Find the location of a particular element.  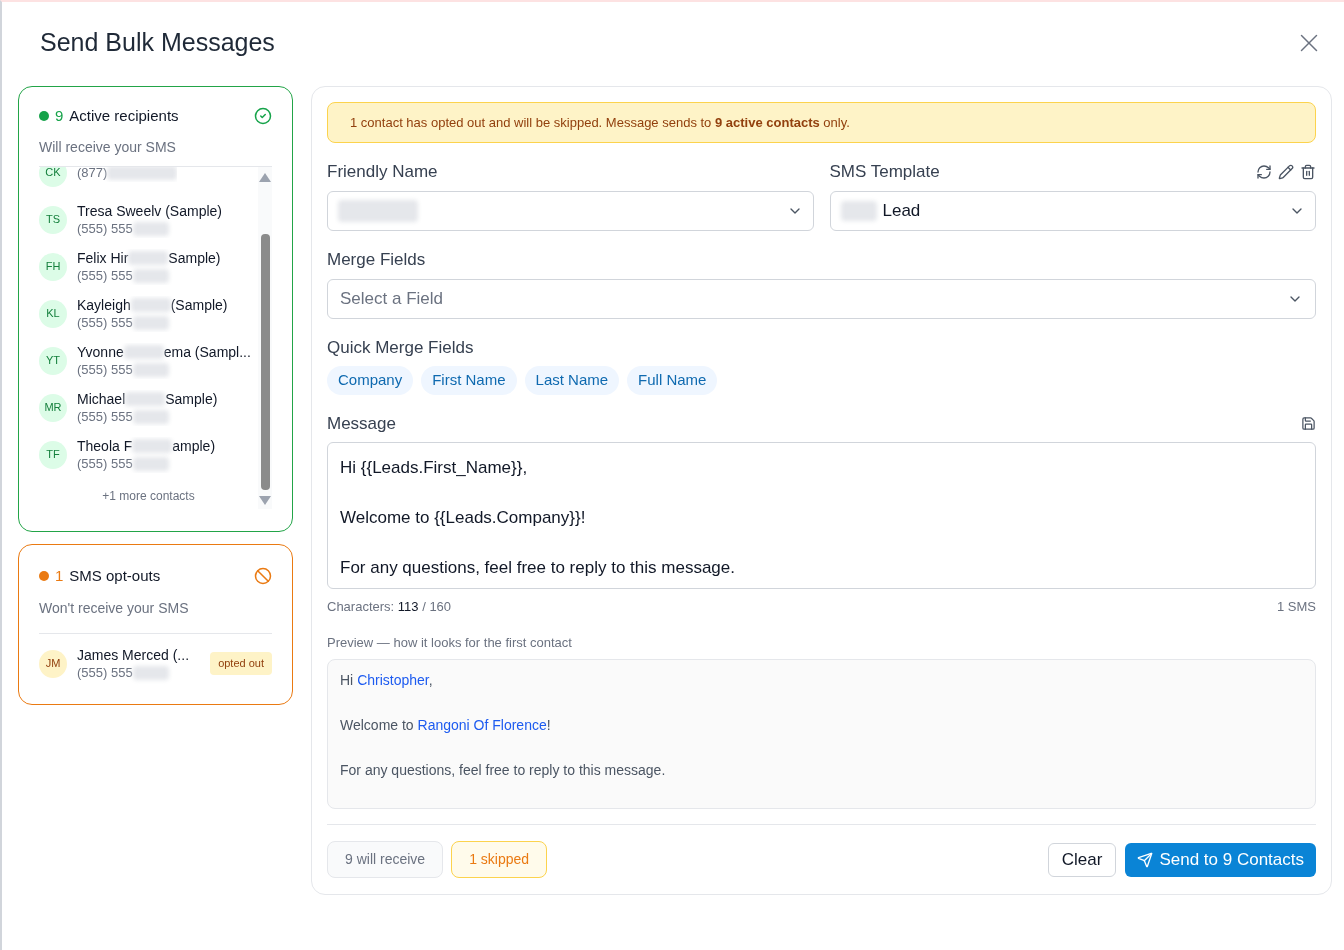

avatar: YT is located at coordinates (53, 360).